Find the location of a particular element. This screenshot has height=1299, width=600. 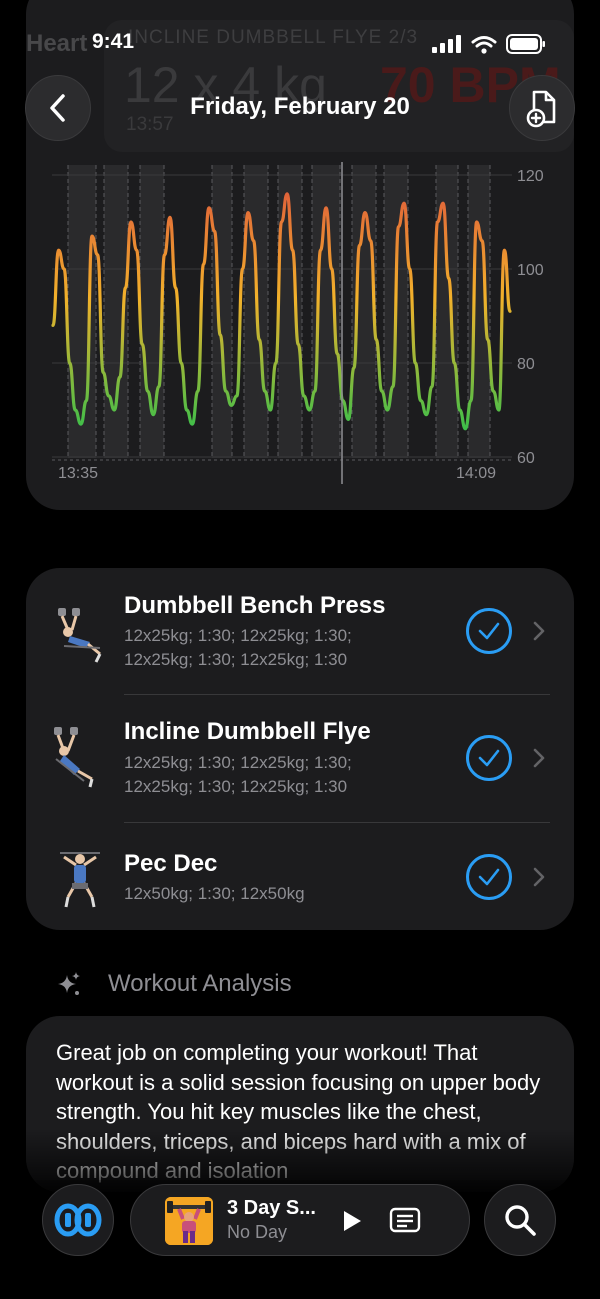

exercise-name: Incline Dumbbell Flye is located at coordinates (247, 731).